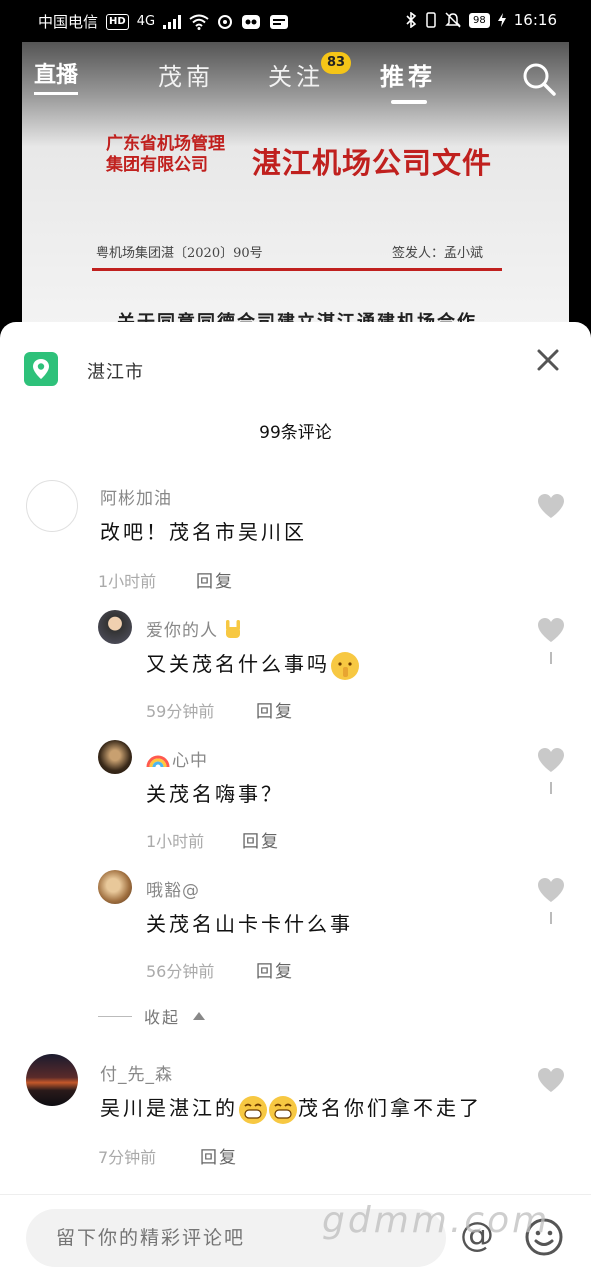 This screenshot has height=1280, width=591. What do you see at coordinates (436, 1220) in the screenshot?
I see `watermark: gdmm.com` at bounding box center [436, 1220].